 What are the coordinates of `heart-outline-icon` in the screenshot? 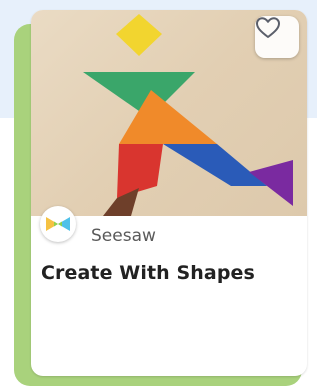 It's located at (268, 27).